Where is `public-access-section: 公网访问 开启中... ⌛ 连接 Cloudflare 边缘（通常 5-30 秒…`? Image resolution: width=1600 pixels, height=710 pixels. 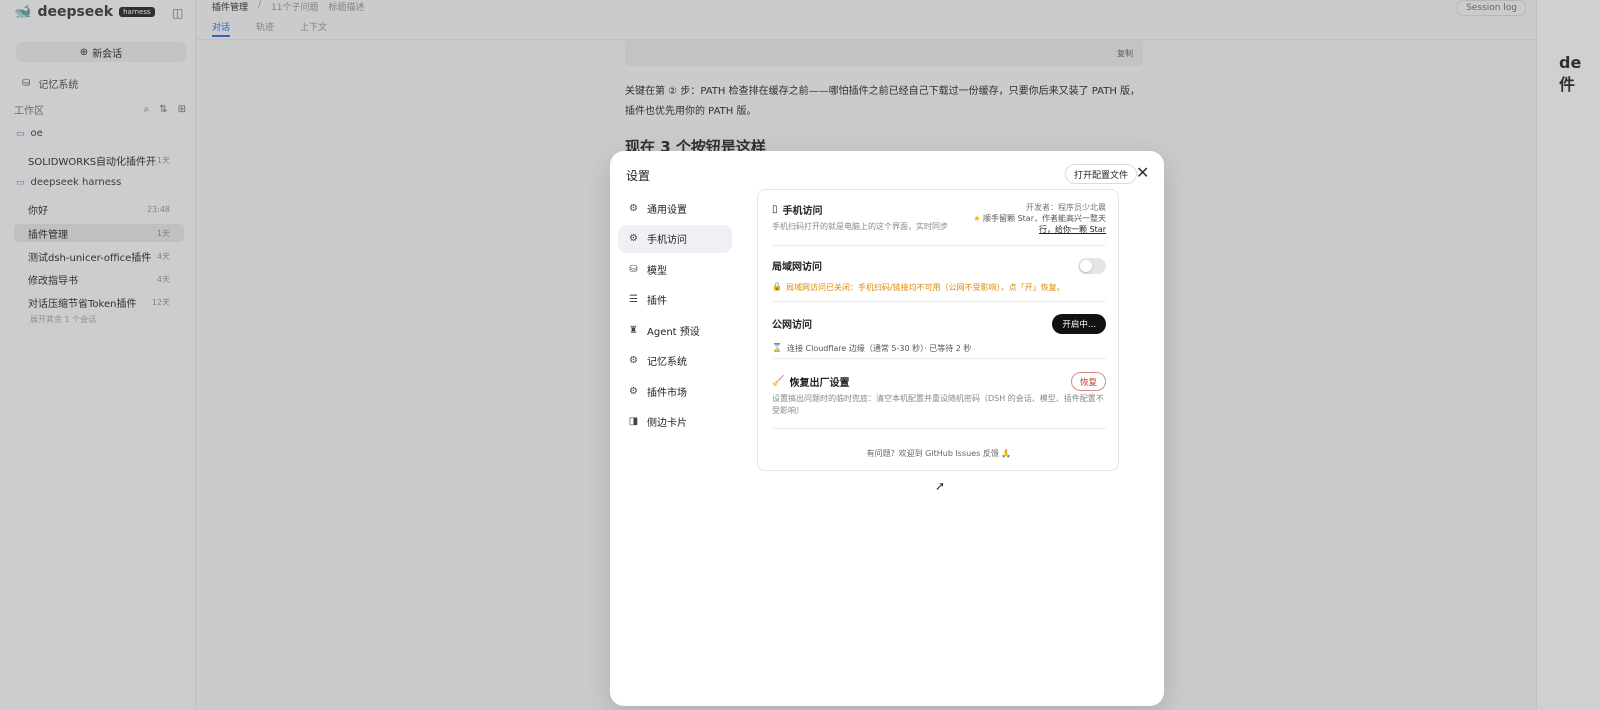 public-access-section: 公网访问 开启中... ⌛ 连接 Cloudflare 边缘（通常 5-30 秒… is located at coordinates (939, 334).